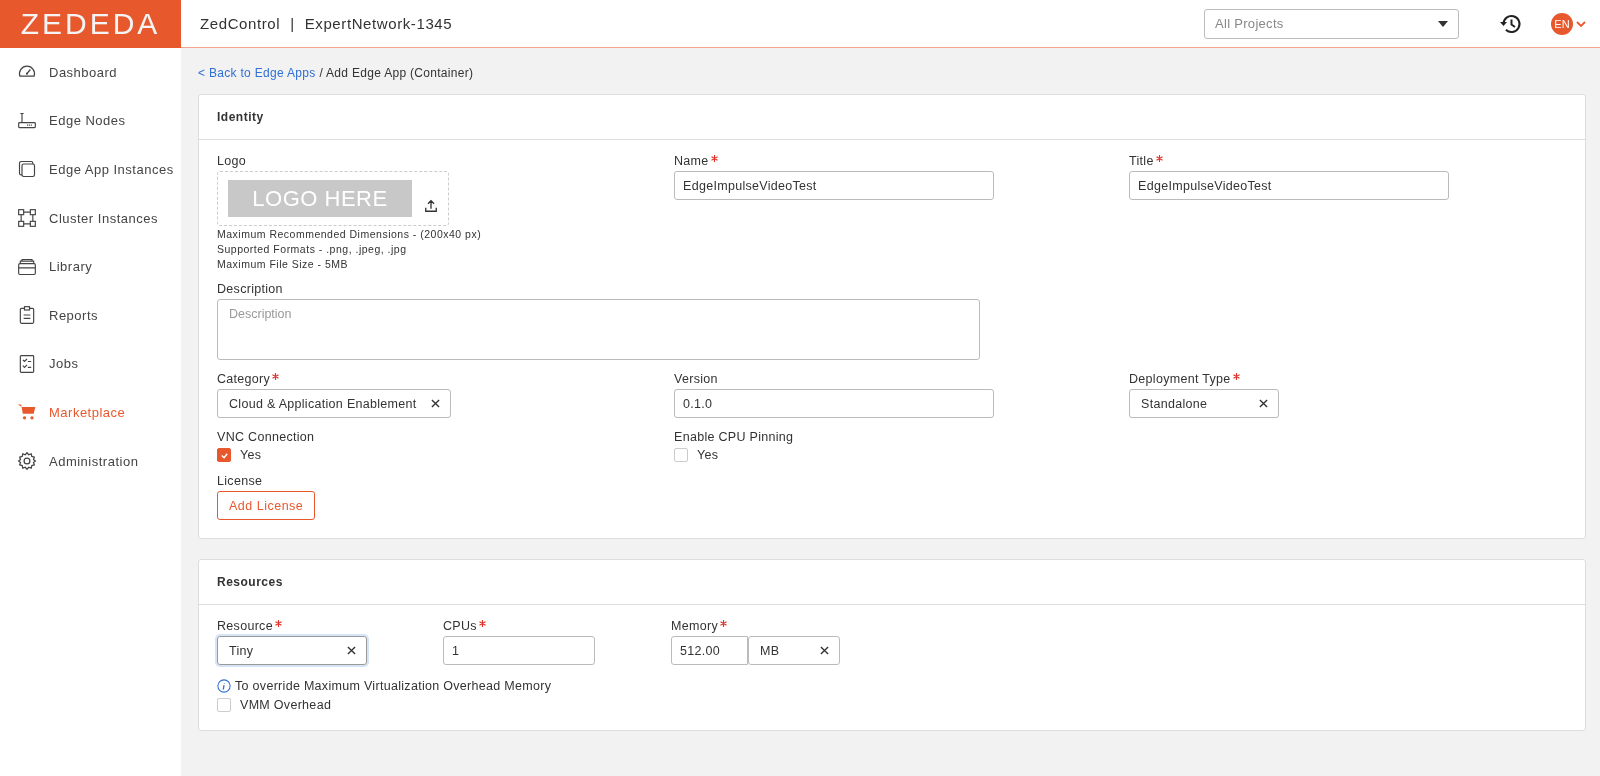 The width and height of the screenshot is (1600, 776). What do you see at coordinates (696, 379) in the screenshot?
I see `field-label: Version` at bounding box center [696, 379].